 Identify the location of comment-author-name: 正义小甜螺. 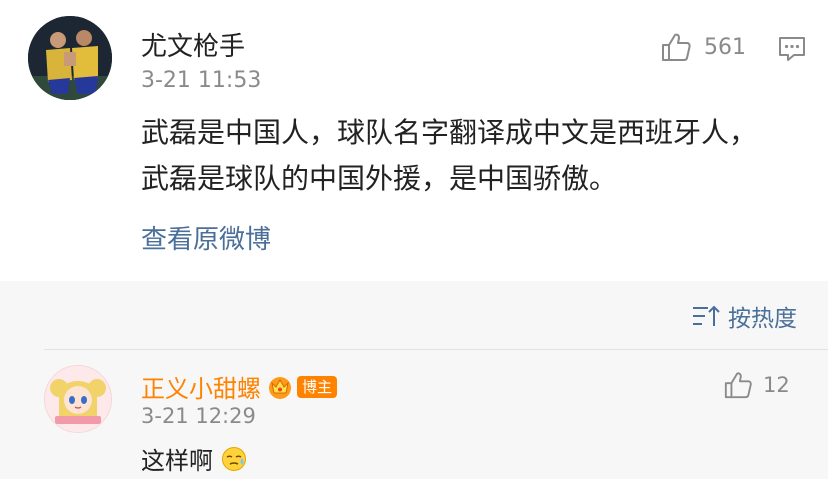
(201, 386).